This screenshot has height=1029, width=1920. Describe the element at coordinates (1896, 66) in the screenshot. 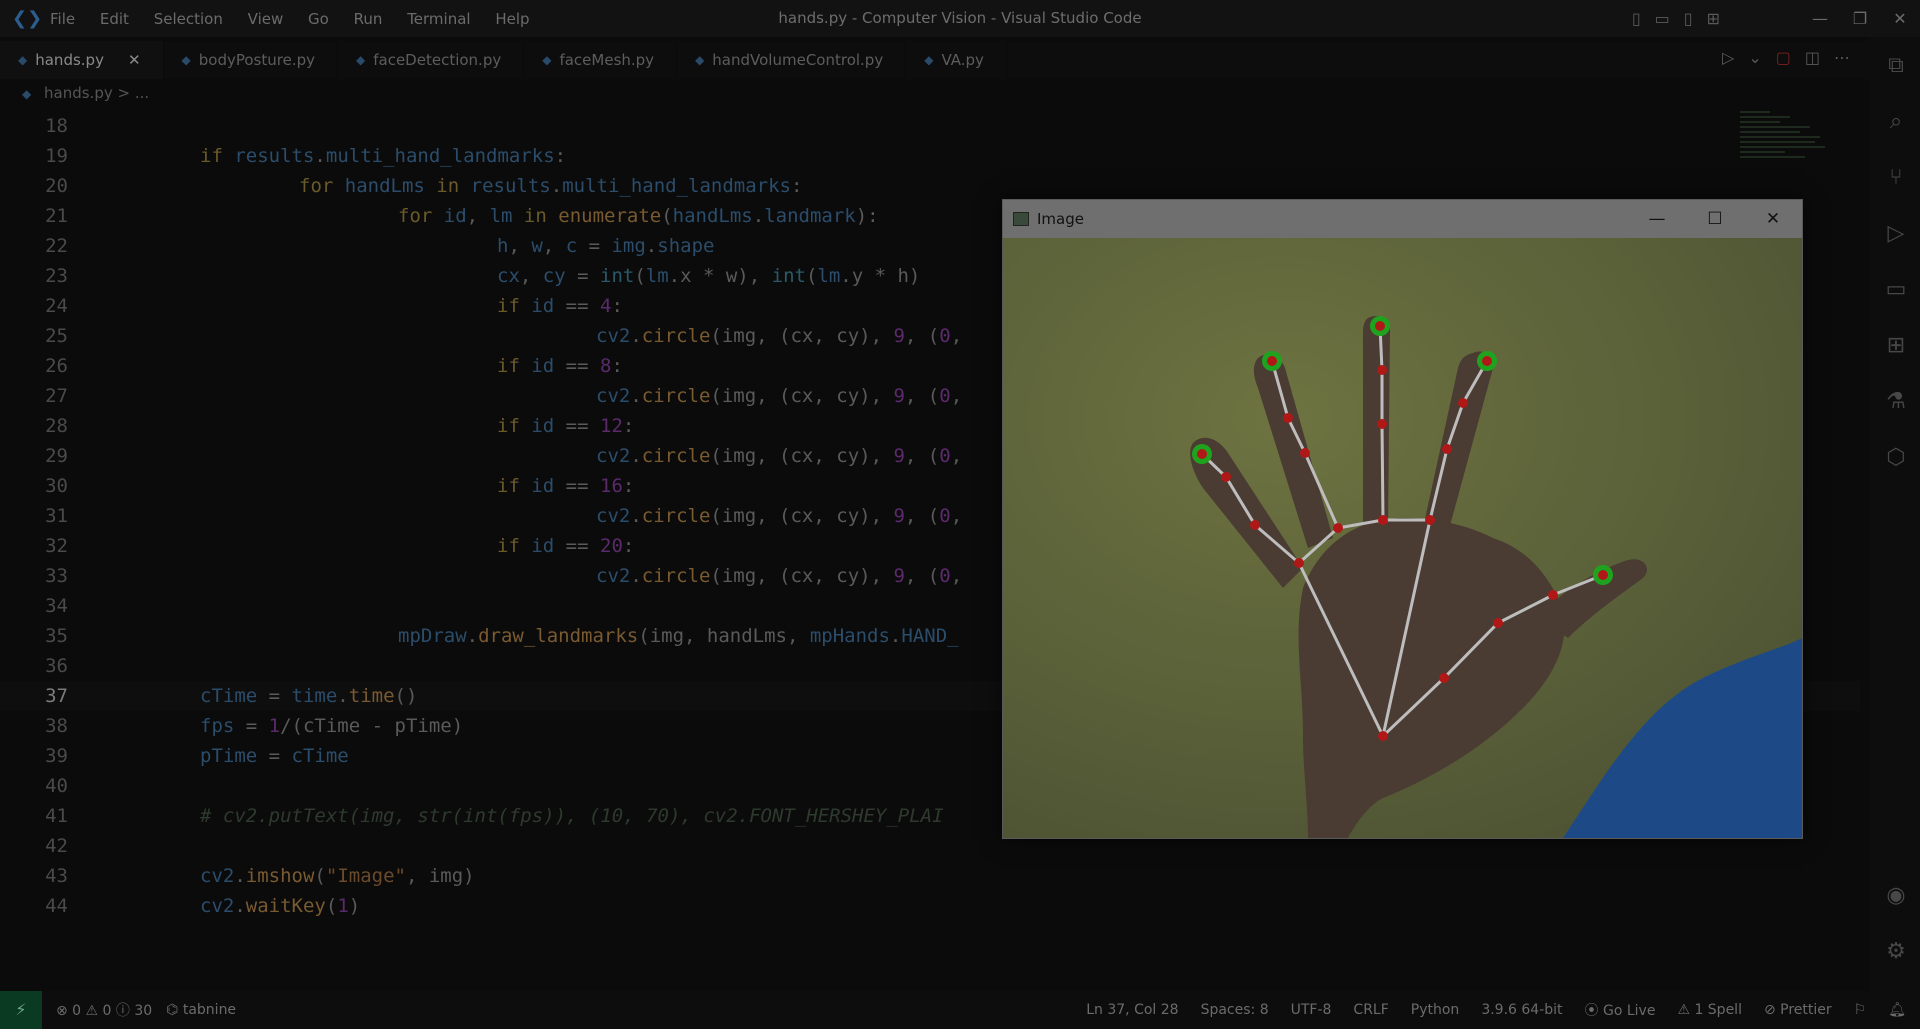

I see `explorer-icon: ⧉` at that location.